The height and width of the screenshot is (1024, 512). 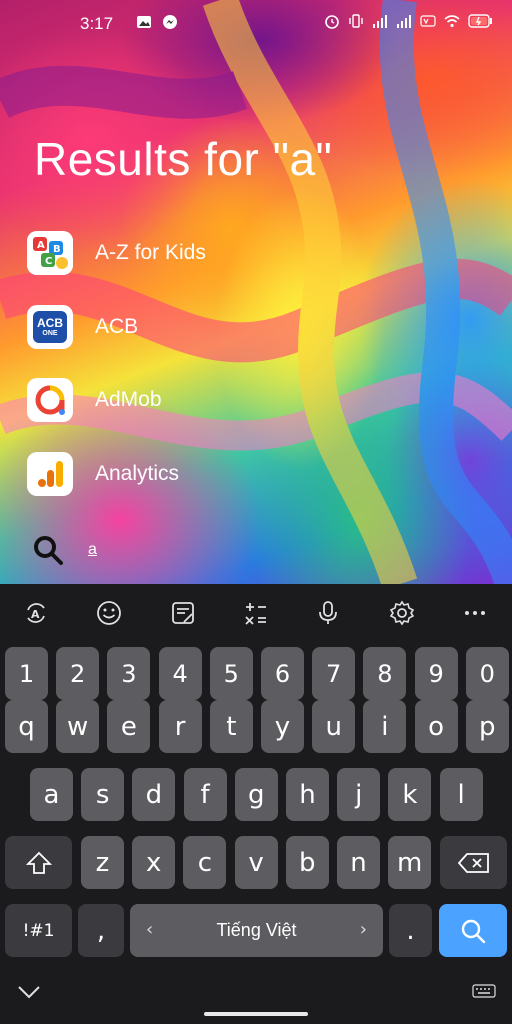 What do you see at coordinates (102, 862) in the screenshot?
I see `key-z: z` at bounding box center [102, 862].